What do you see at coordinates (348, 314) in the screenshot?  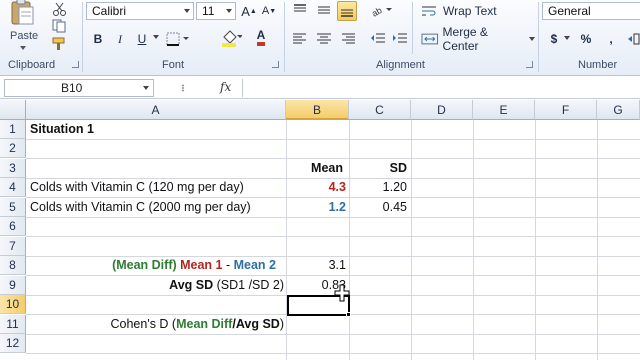 I see `fill-handle` at bounding box center [348, 314].